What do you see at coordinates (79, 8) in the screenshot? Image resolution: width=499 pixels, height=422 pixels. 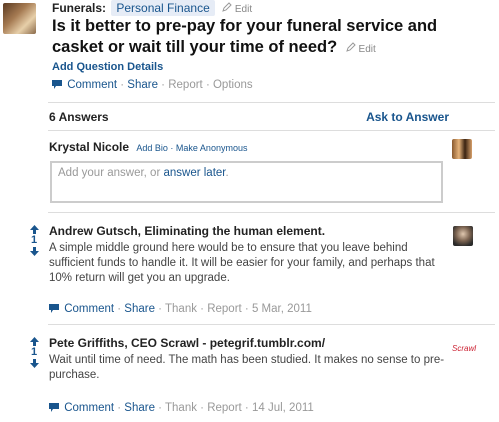 I see `topic-label: Funerals:` at bounding box center [79, 8].